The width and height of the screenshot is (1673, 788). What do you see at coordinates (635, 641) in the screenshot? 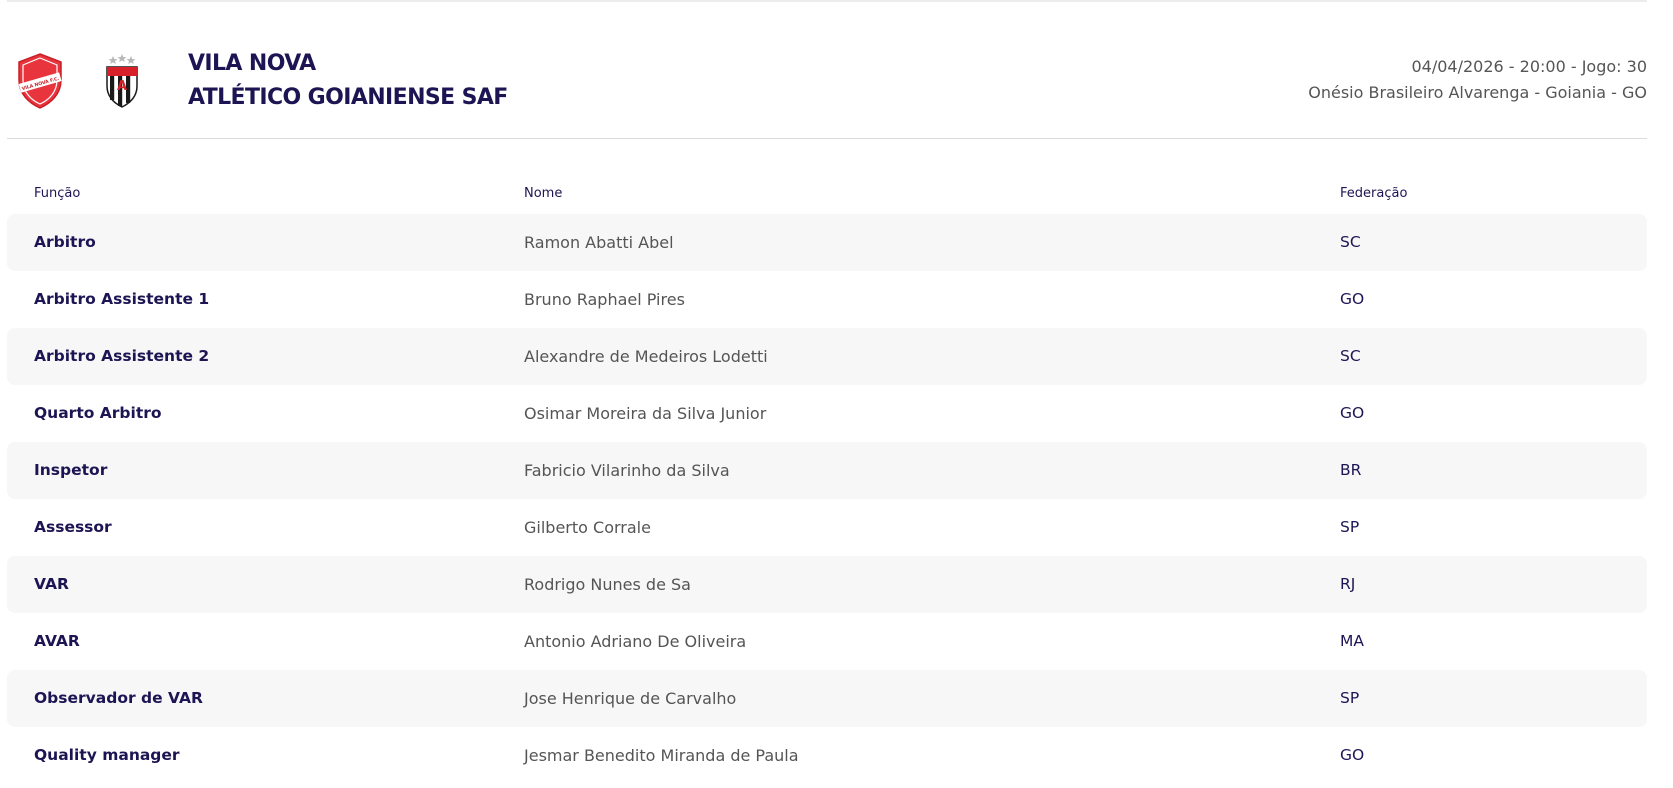
I see `name-cell: Antonio Adriano De Oliveira` at bounding box center [635, 641].